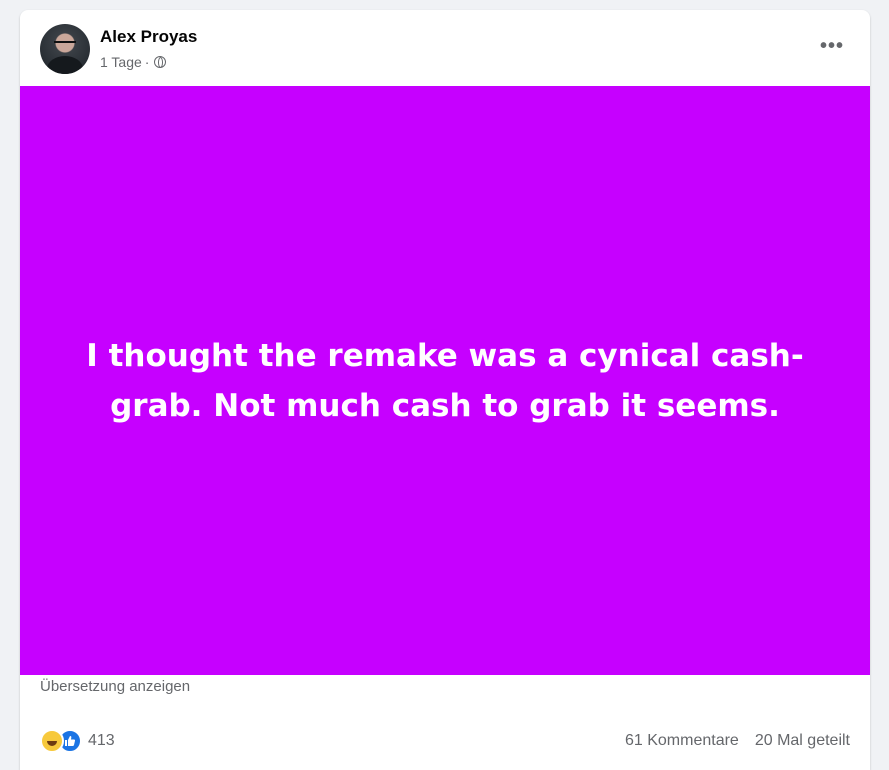  I want to click on post-time: 1 Tage, so click(121, 62).